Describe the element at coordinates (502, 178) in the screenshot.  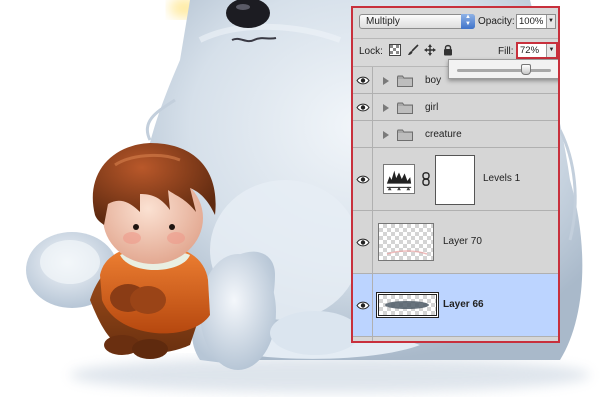
I see `layer-name: Levels 1` at that location.